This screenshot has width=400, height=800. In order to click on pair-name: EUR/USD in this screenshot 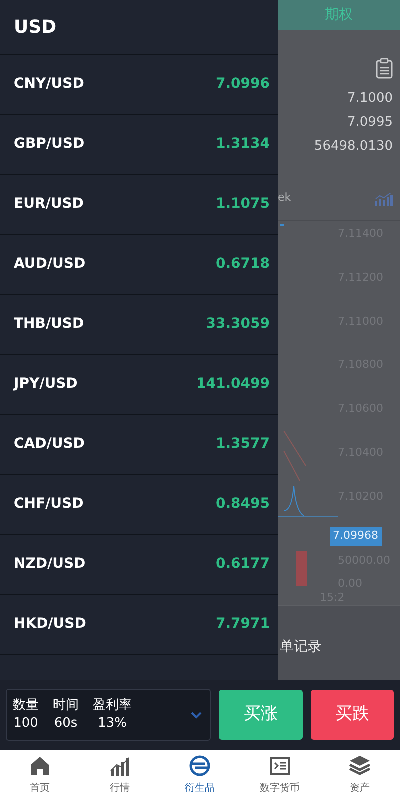, I will do `click(49, 204)`.